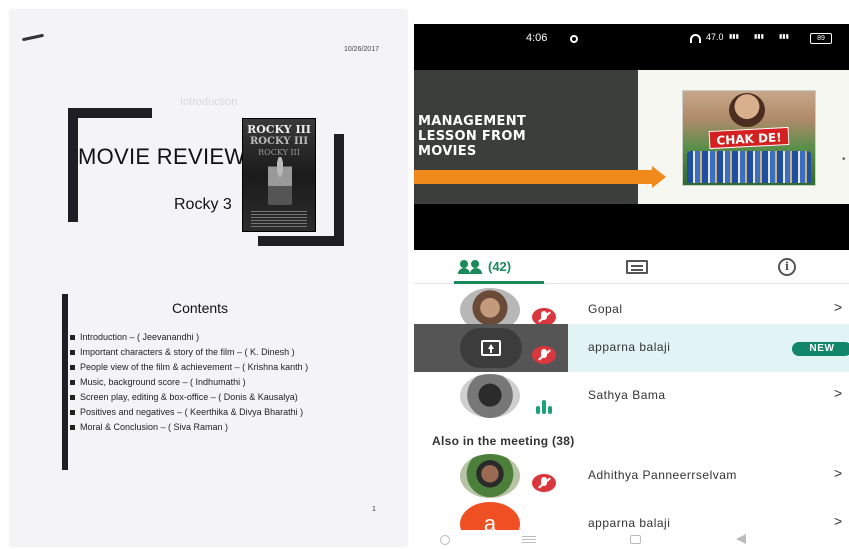 The image size is (849, 549). I want to click on list-item: Introduction – ( Jeevanandhi ), so click(220, 337).